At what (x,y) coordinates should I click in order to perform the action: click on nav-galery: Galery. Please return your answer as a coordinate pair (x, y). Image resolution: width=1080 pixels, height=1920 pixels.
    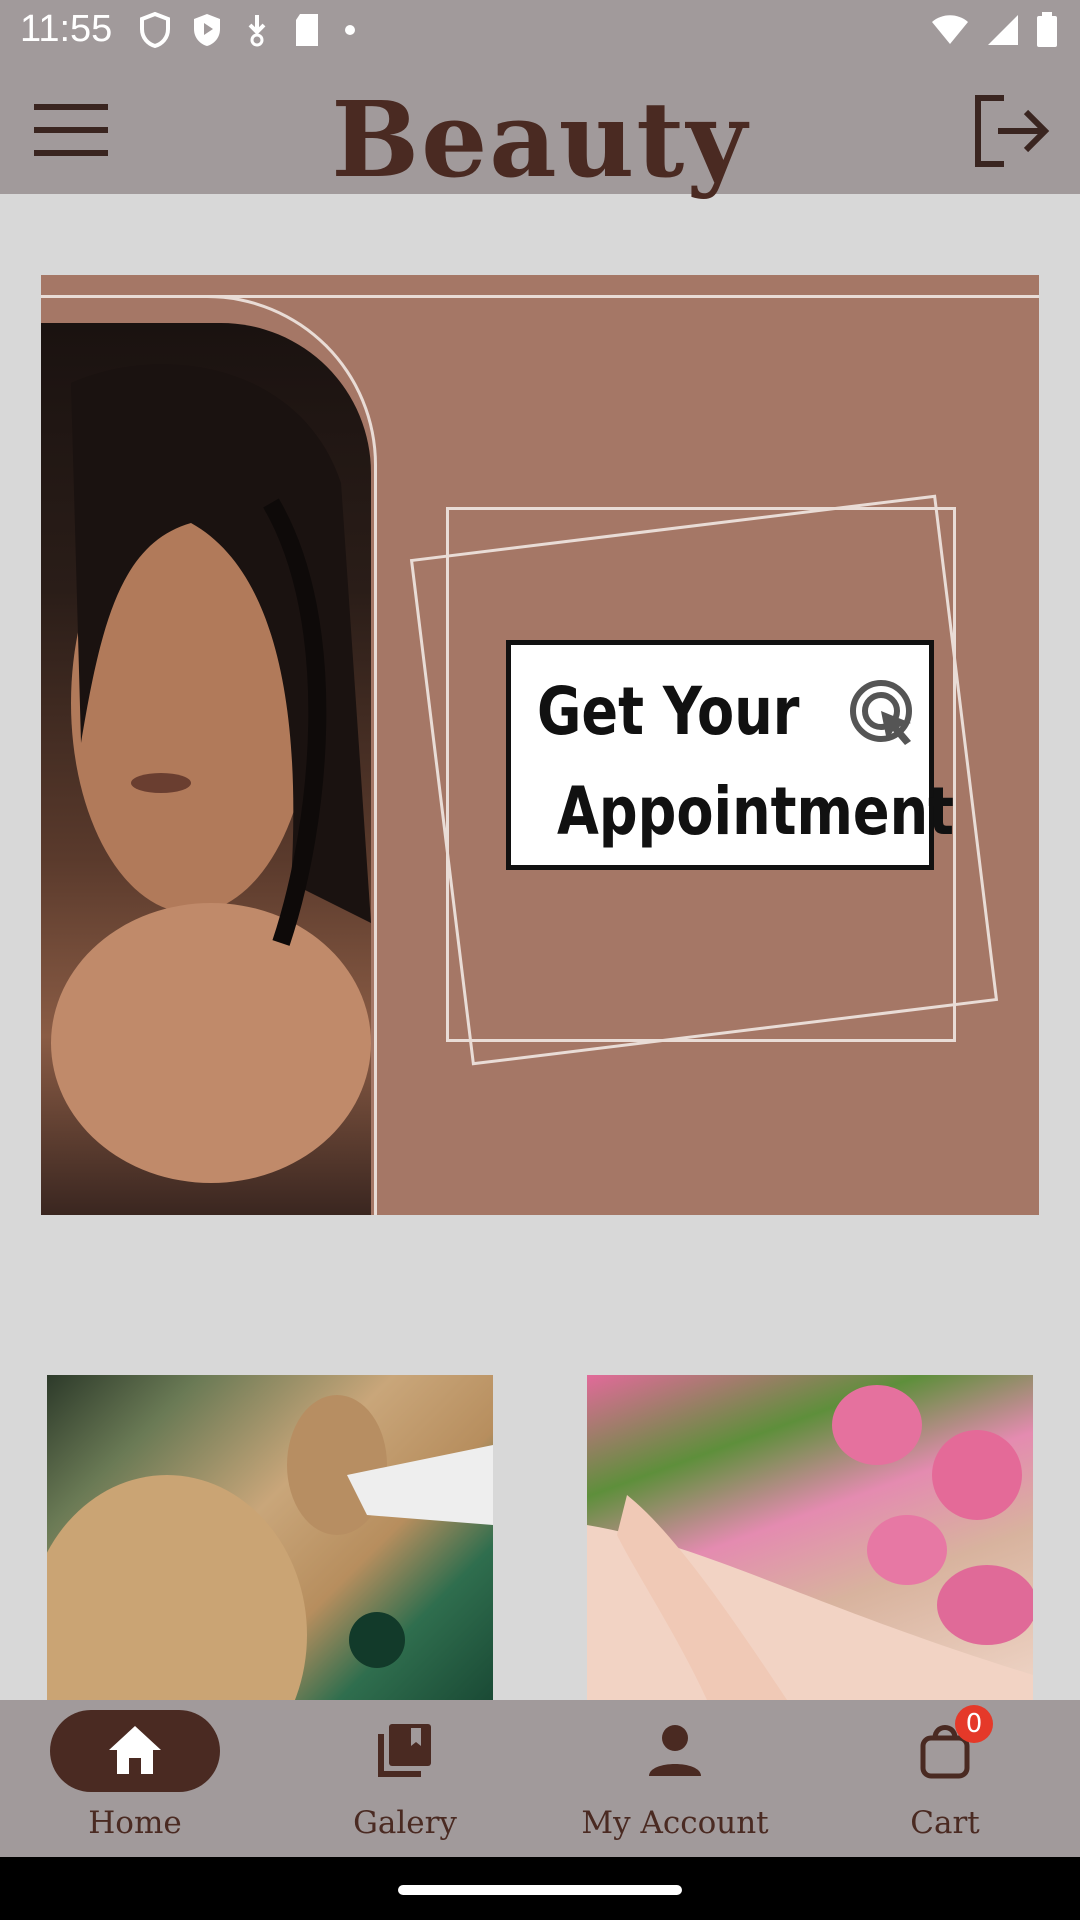
    Looking at the image, I should click on (405, 1778).